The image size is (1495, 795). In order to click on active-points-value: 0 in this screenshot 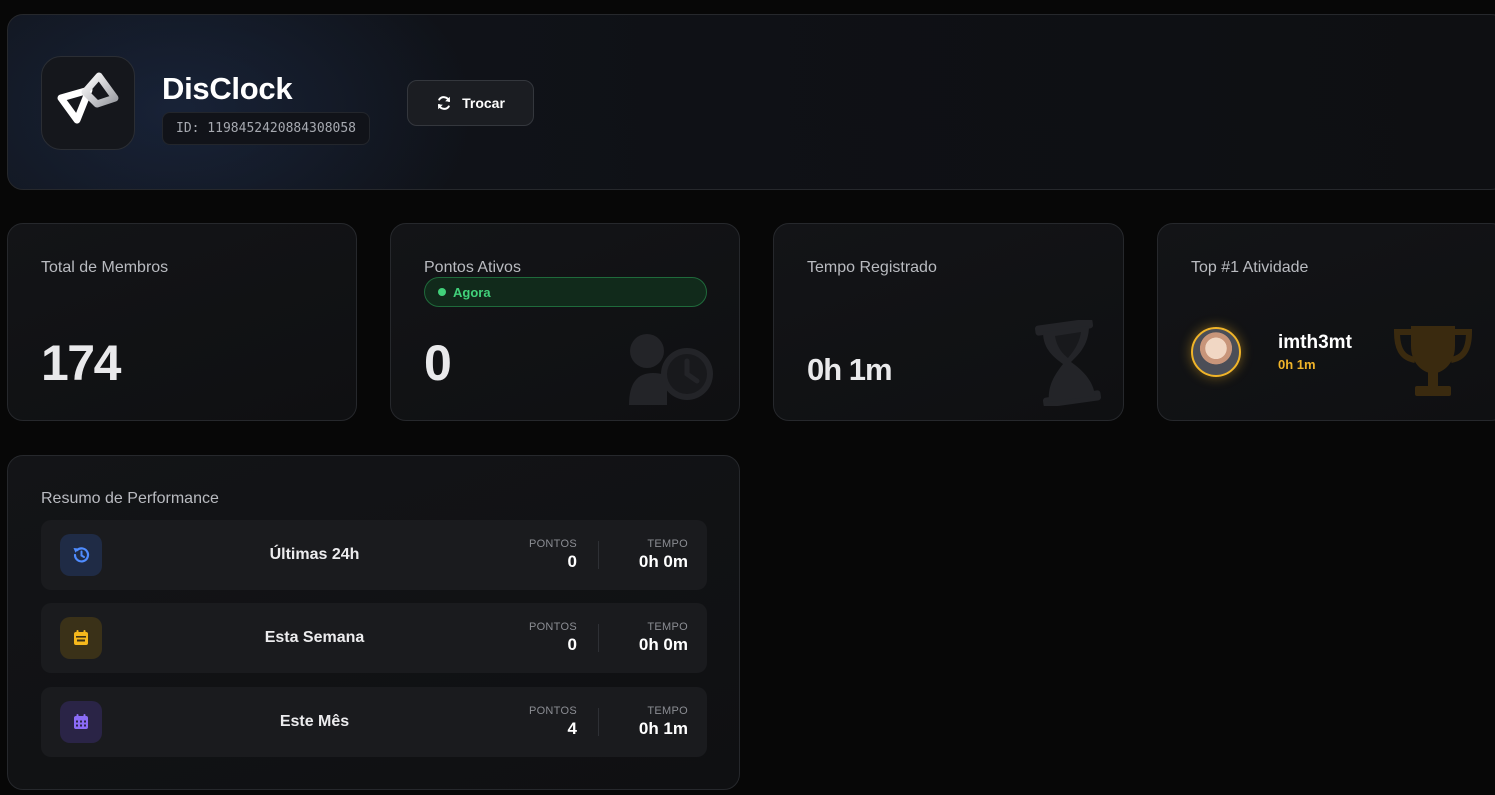, I will do `click(438, 363)`.